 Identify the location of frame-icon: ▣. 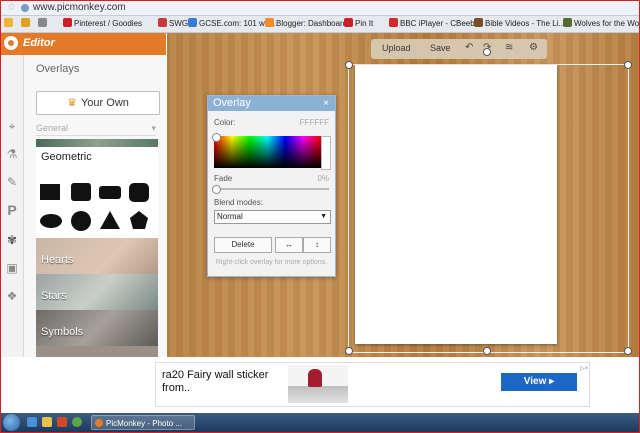
(12, 268).